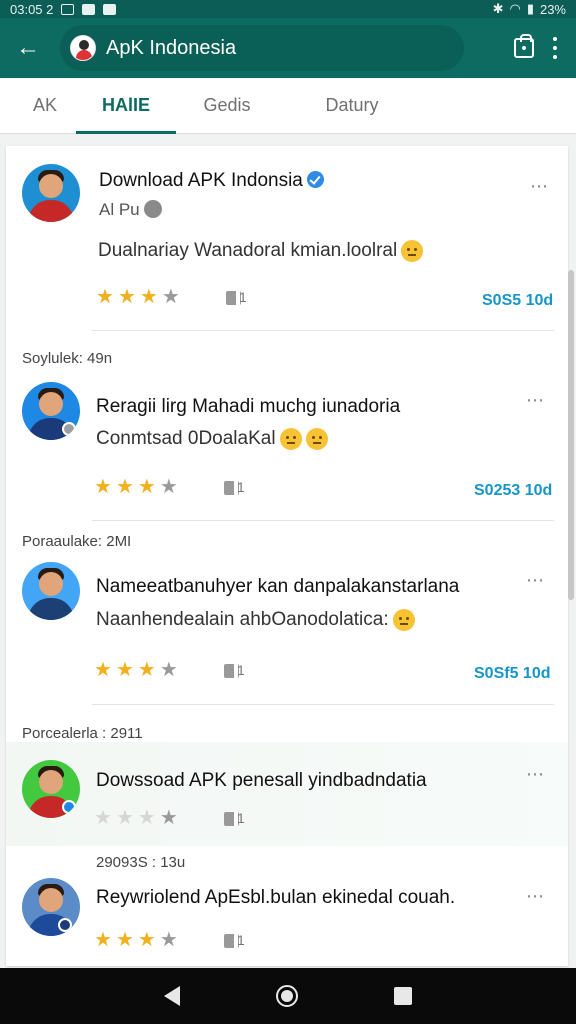 The height and width of the screenshot is (1024, 576). What do you see at coordinates (277, 587) in the screenshot?
I see `post-title: Nameeatbanuhyer kan danpalakanstarlana` at bounding box center [277, 587].